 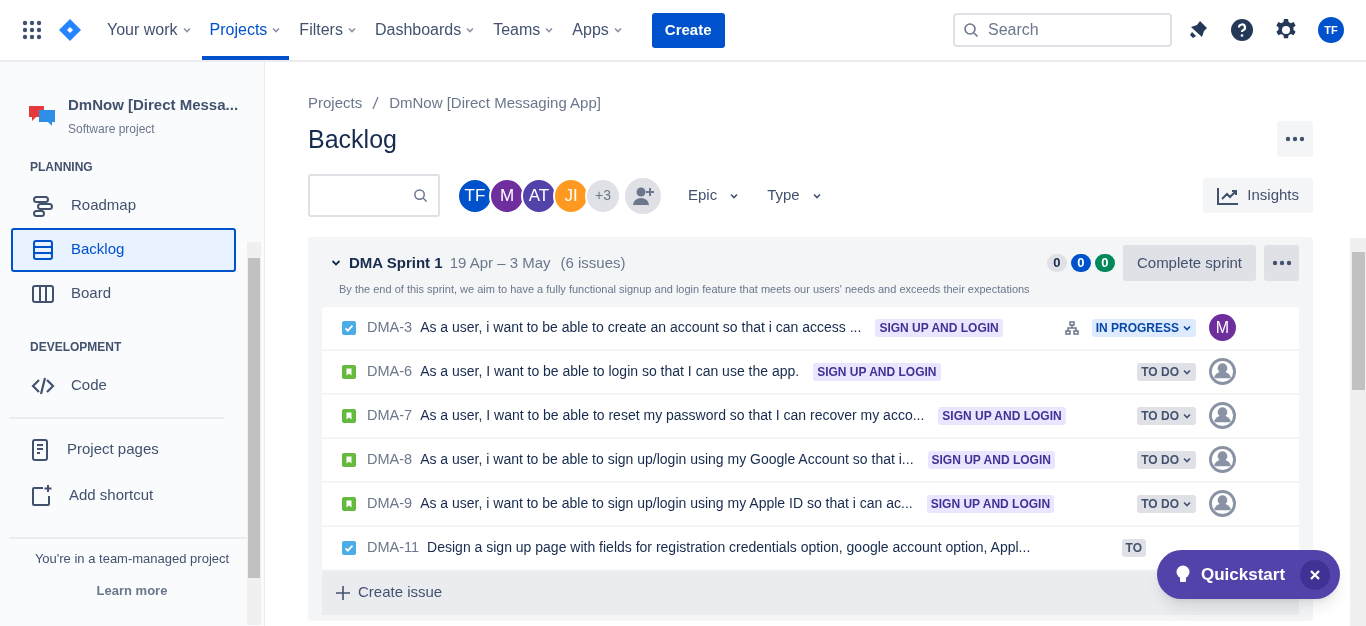 I want to click on filter-dropdown: Epic, so click(x=714, y=195).